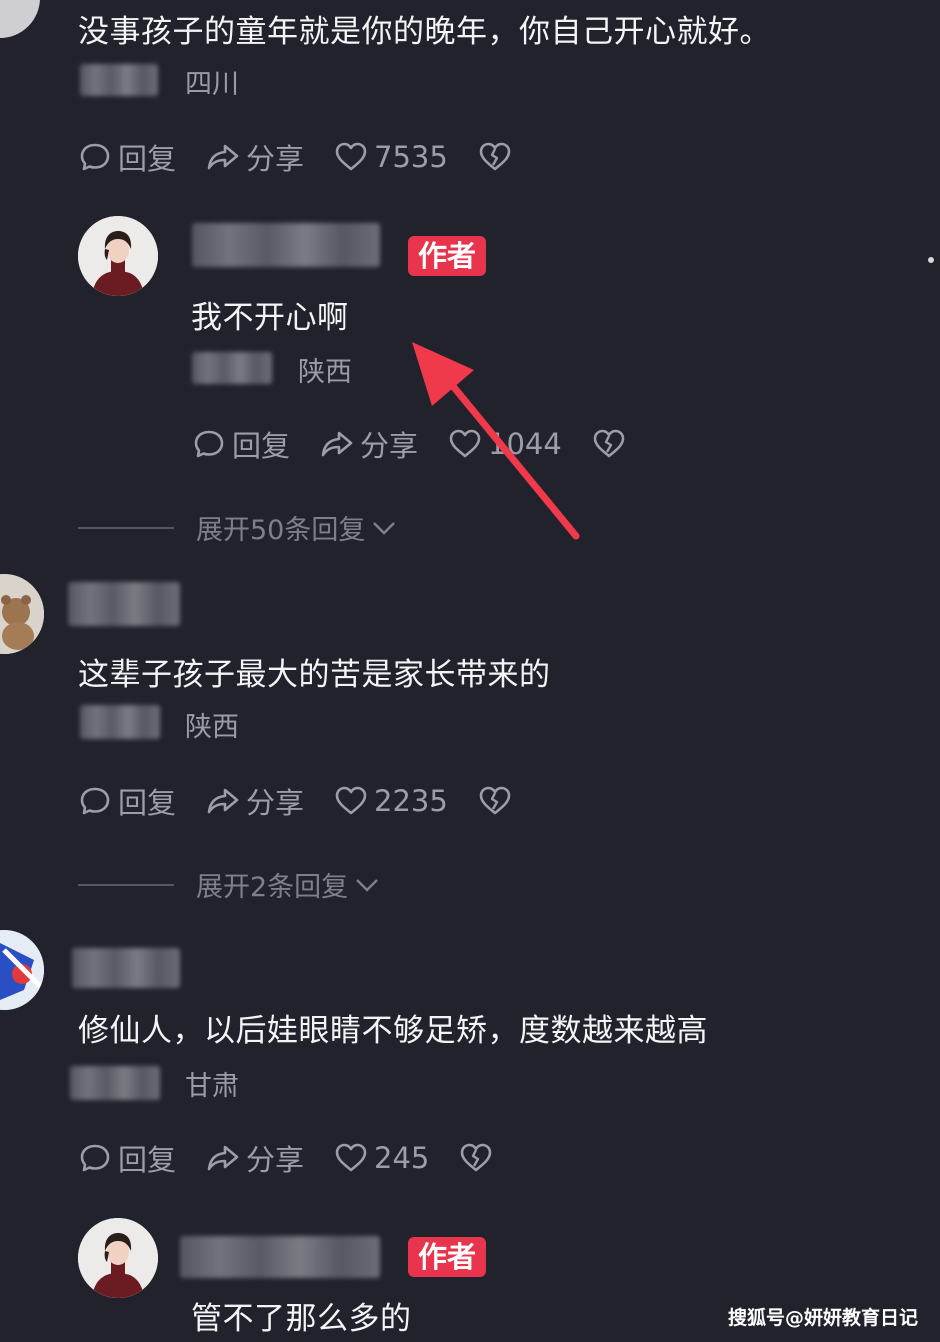  I want to click on like-button: 245, so click(381, 1158).